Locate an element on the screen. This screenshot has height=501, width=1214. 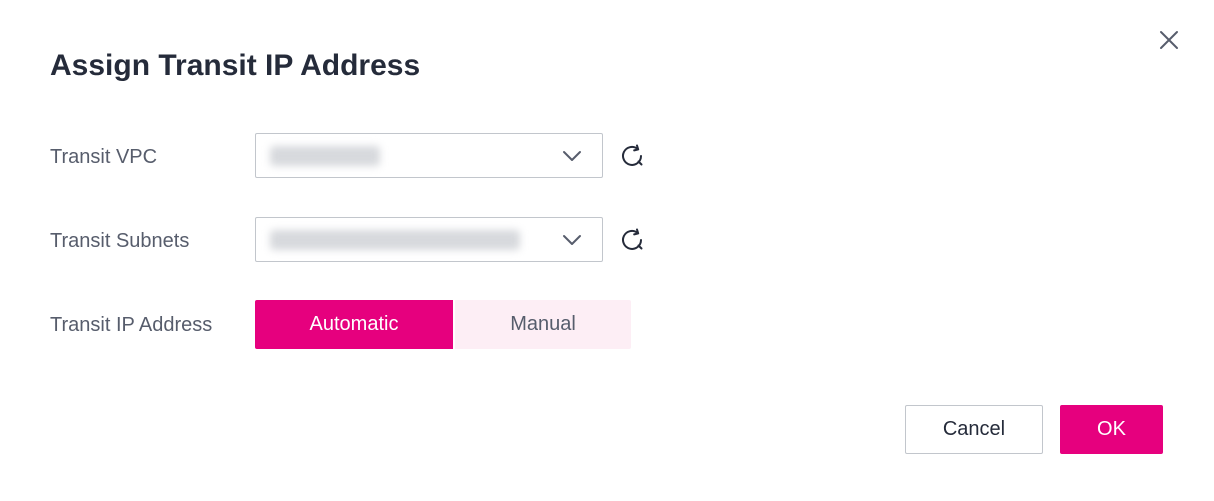
transit-subnets-select: subnet-xxxxxxxxxxxxx is located at coordinates (429, 239).